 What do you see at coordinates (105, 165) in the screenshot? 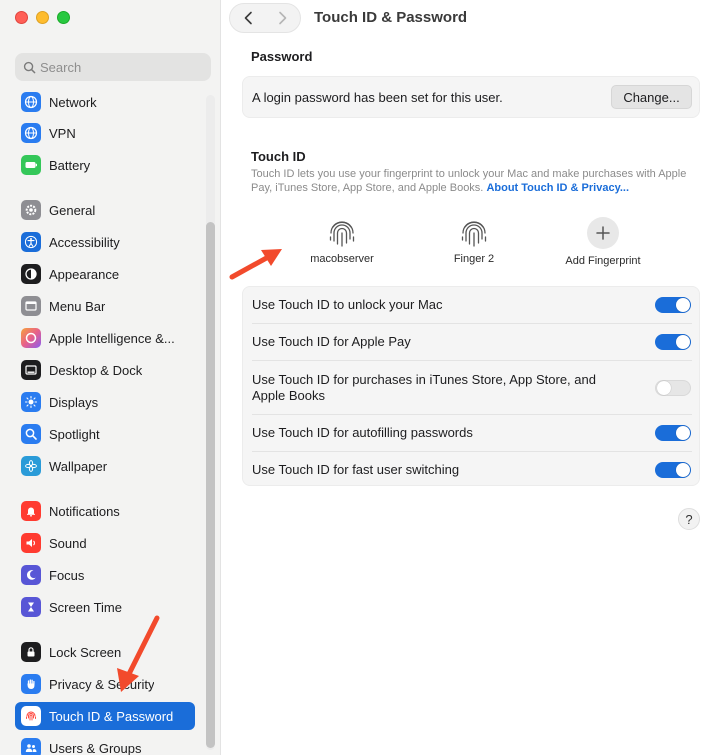
I see `sidebar-item-battery: Battery` at bounding box center [105, 165].